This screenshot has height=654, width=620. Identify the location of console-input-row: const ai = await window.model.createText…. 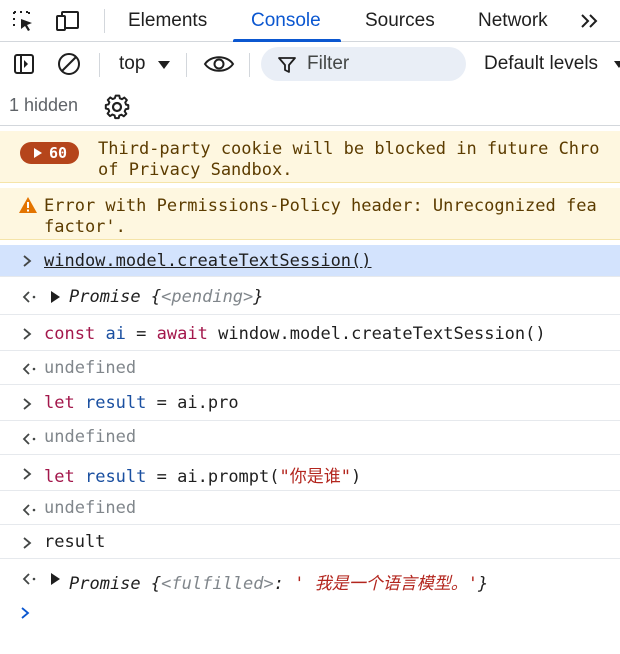
(310, 334).